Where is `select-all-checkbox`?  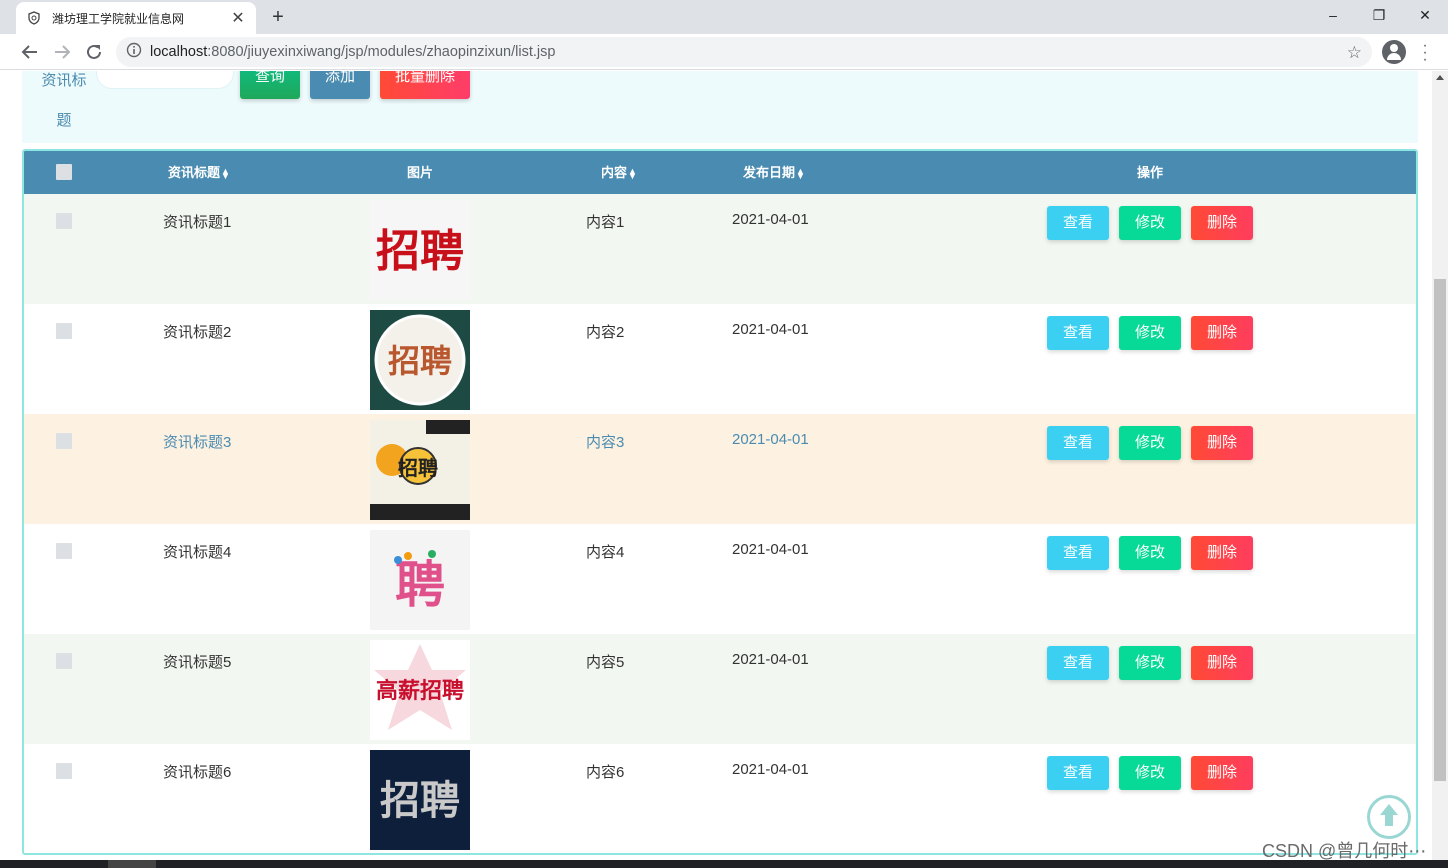
select-all-checkbox is located at coordinates (64, 172).